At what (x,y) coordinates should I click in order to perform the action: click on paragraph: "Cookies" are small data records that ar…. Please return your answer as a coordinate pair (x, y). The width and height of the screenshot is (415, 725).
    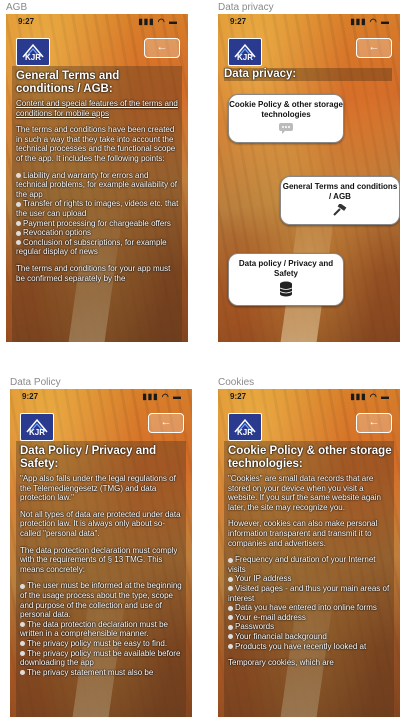
    Looking at the image, I should click on (304, 493).